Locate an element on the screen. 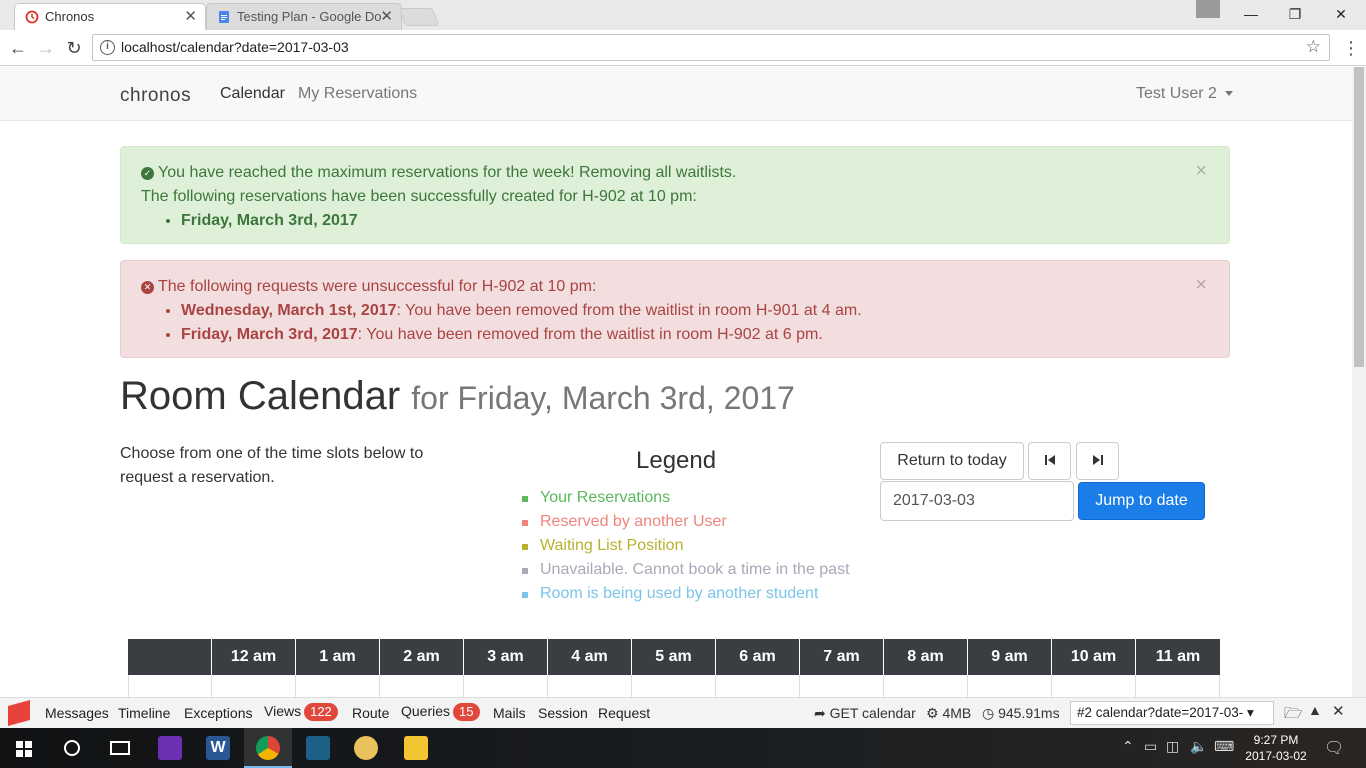 This screenshot has width=1366, height=768. new-tab-button is located at coordinates (419, 17).